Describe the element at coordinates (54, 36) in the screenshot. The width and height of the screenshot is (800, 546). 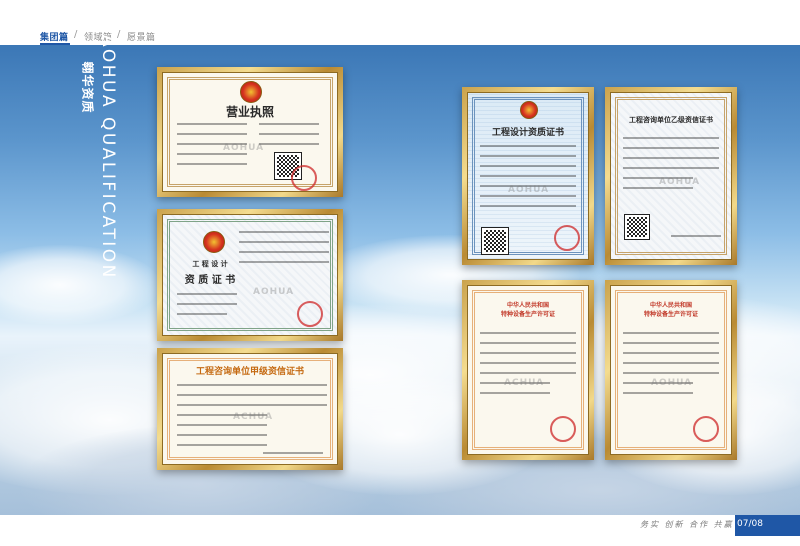
I see `tab-group: 集团篇` at that location.